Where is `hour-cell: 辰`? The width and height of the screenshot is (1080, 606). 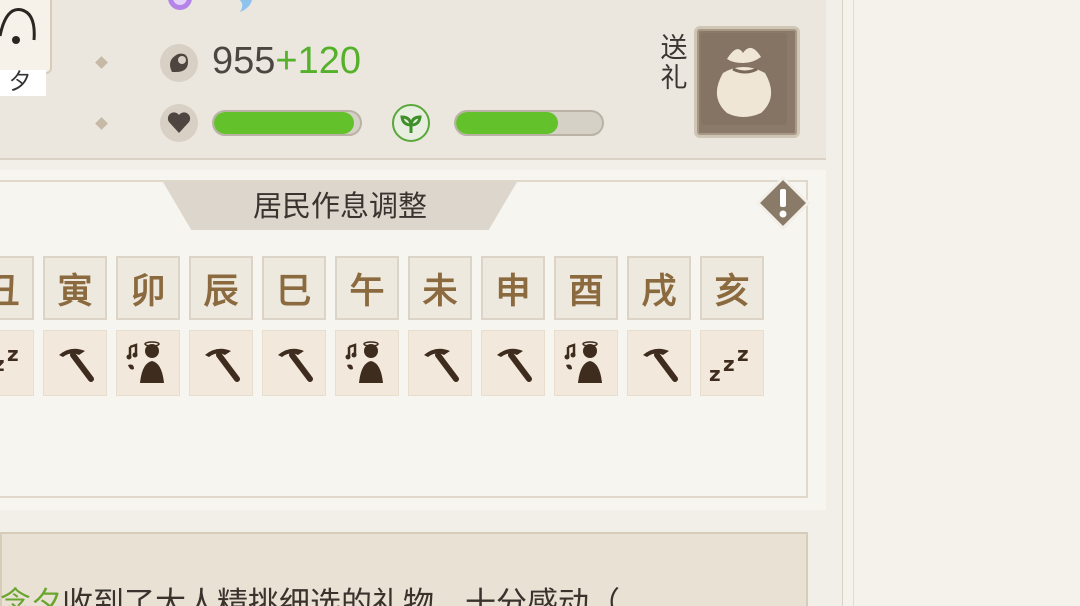 hour-cell: 辰 is located at coordinates (221, 288).